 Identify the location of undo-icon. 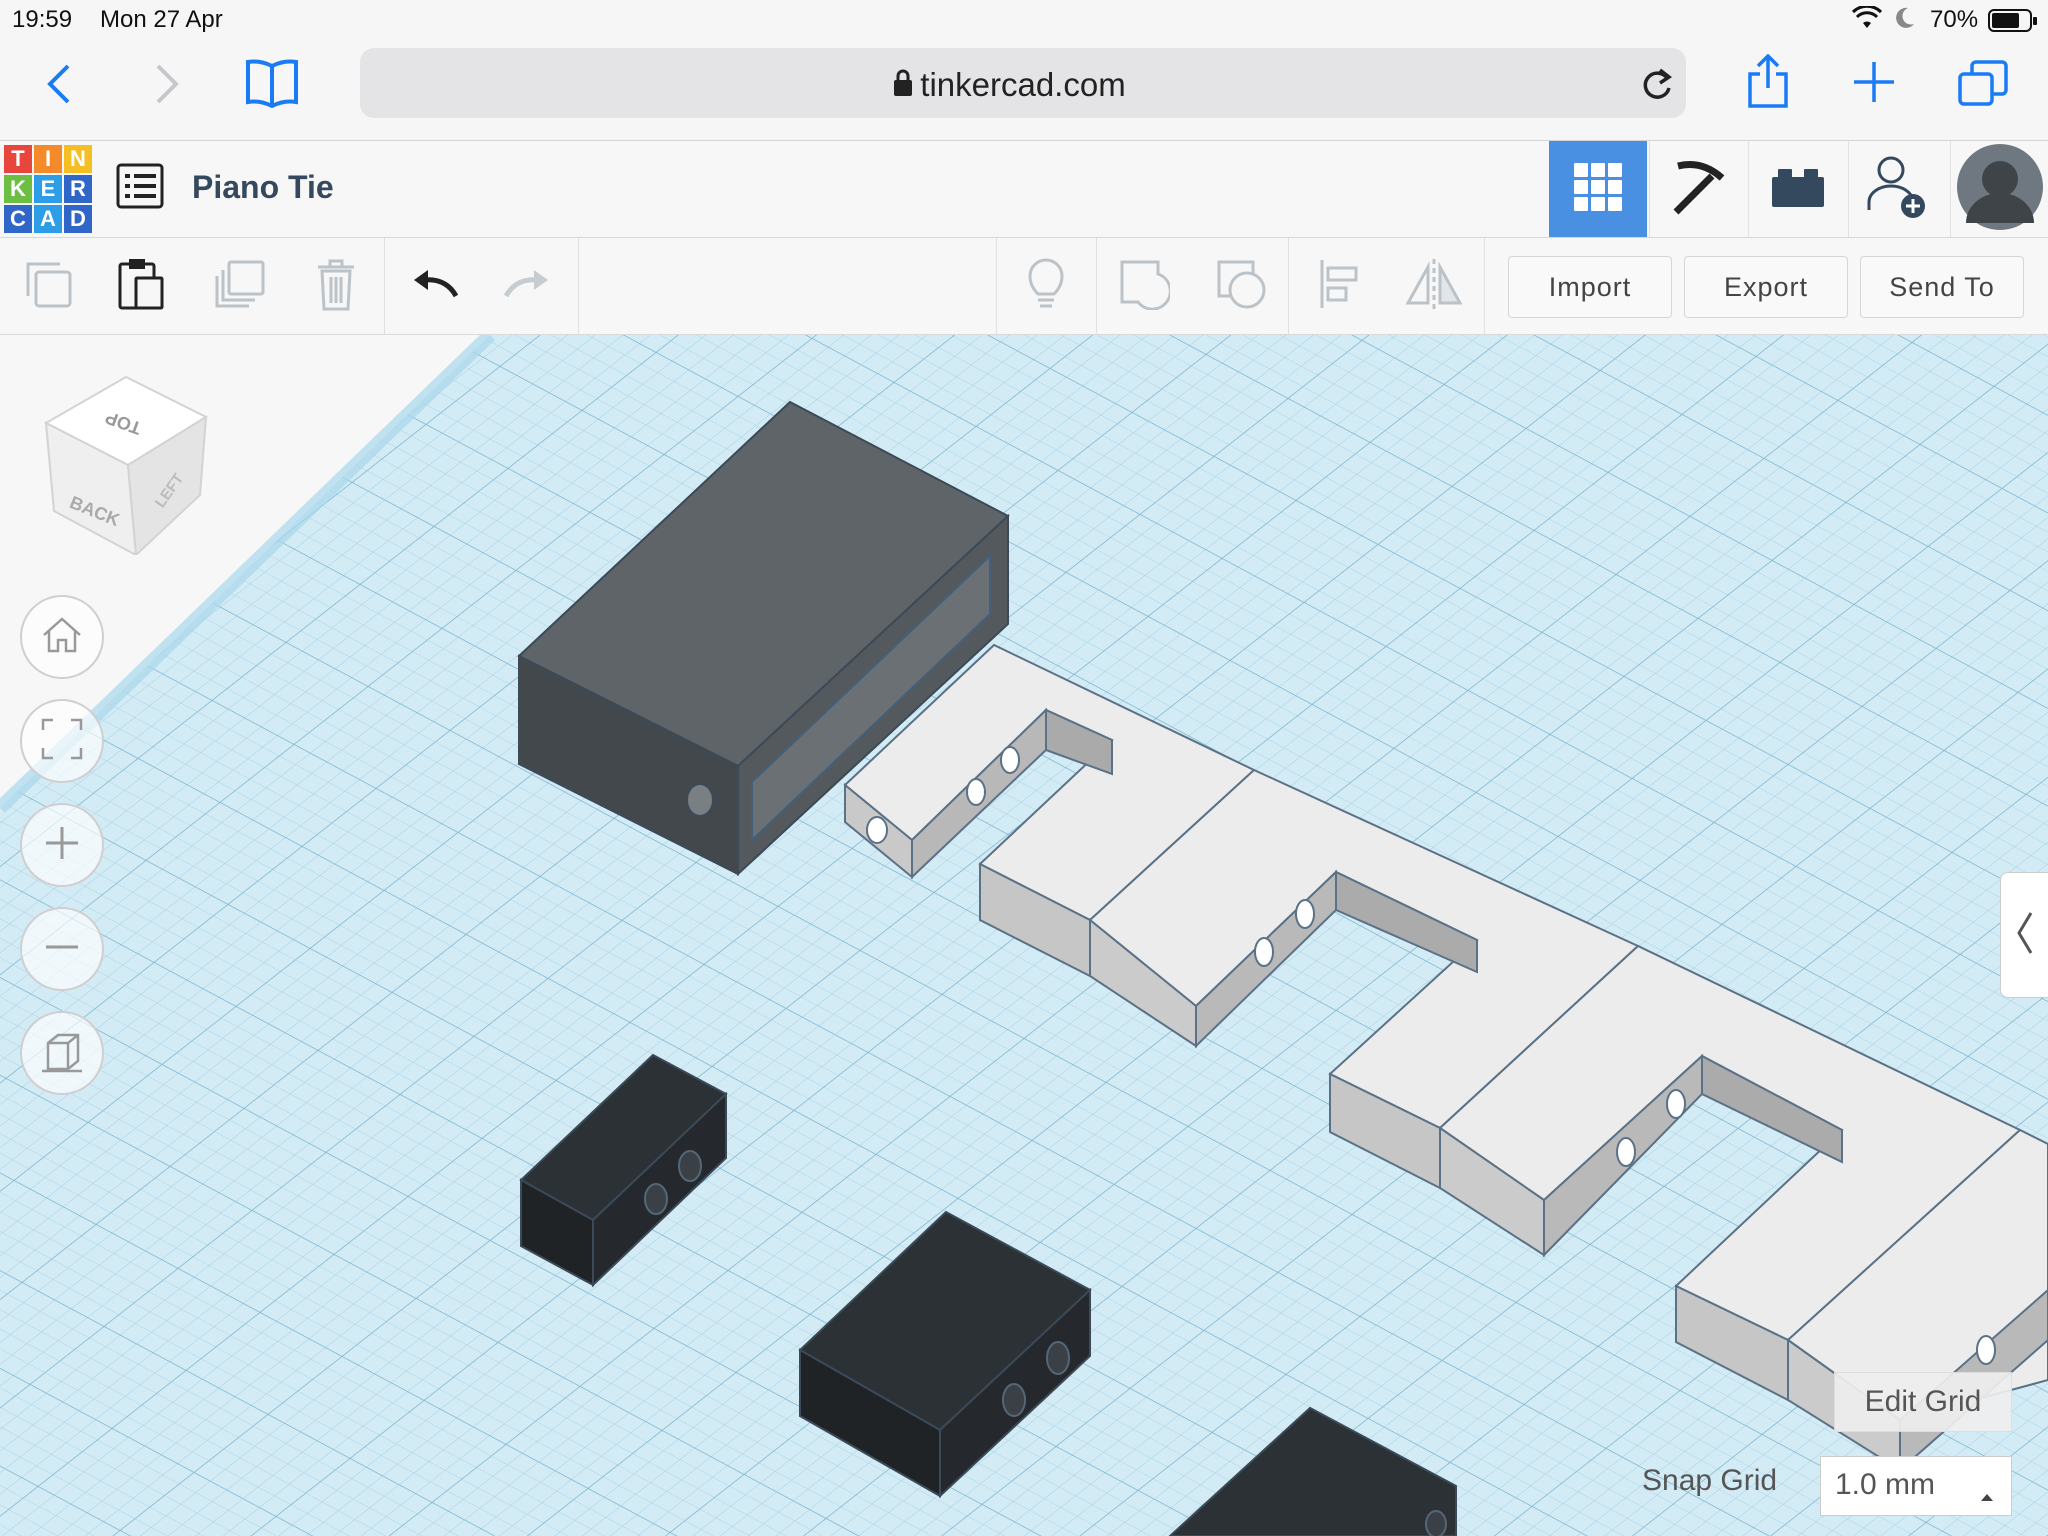
(434, 286).